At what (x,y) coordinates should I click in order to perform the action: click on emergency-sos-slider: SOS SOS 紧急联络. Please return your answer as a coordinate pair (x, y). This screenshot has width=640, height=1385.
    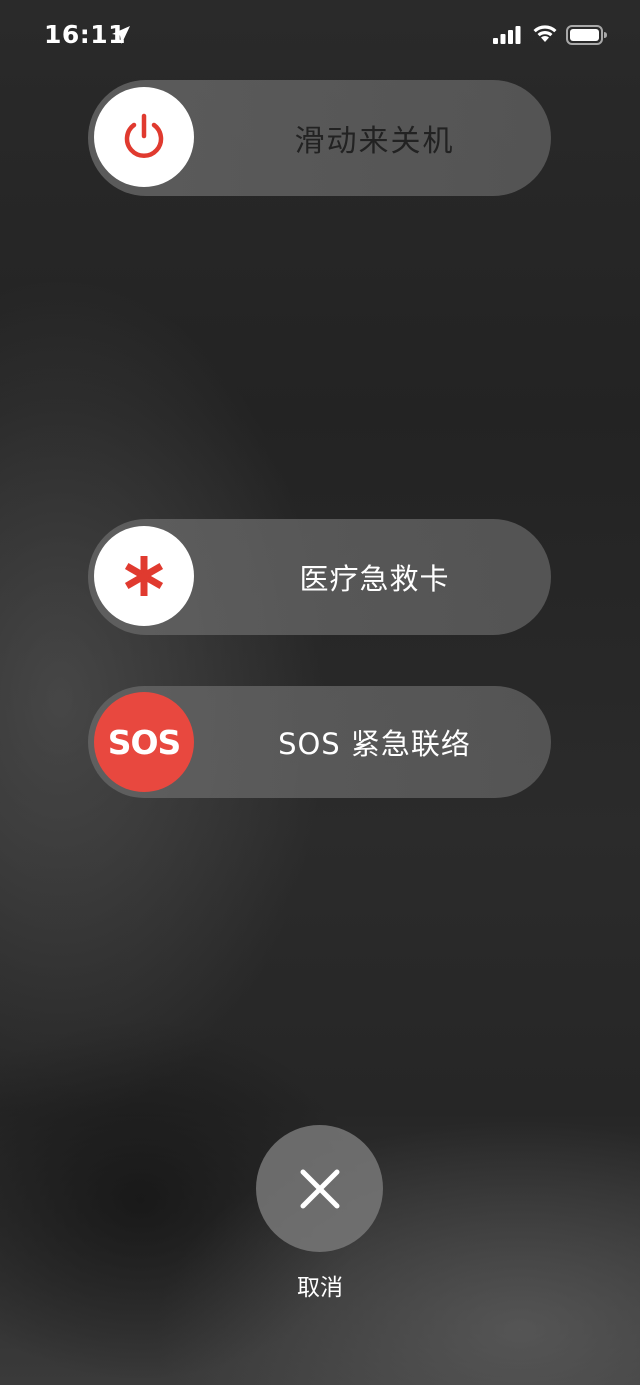
    Looking at the image, I should click on (319, 742).